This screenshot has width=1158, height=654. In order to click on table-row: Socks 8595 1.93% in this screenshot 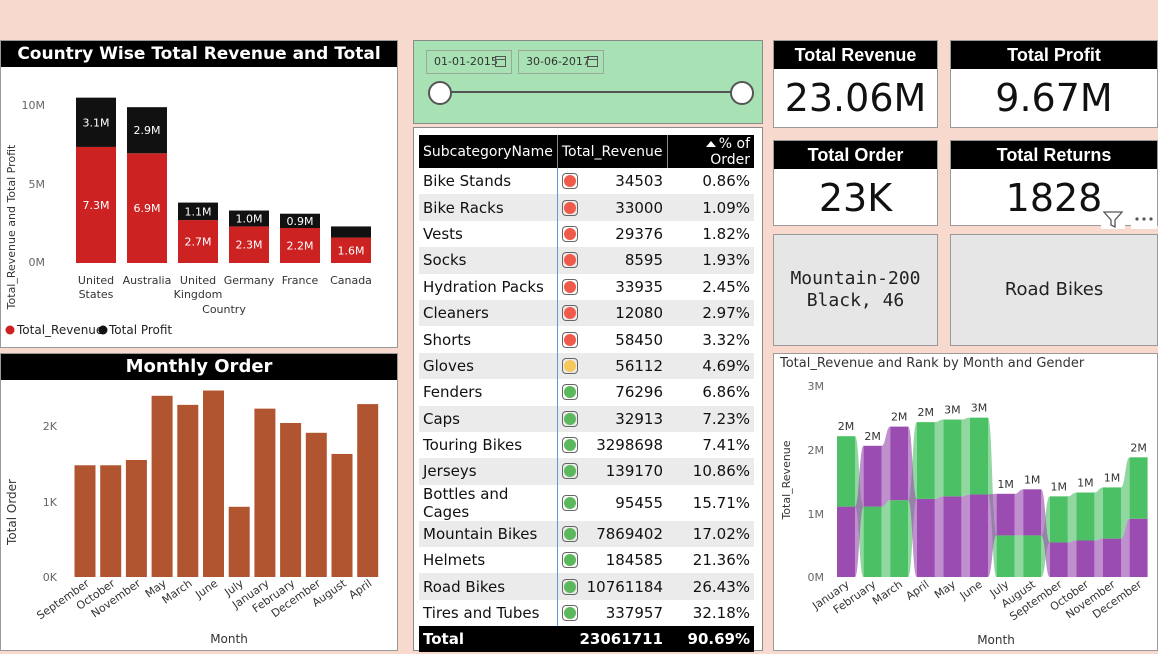, I will do `click(586, 260)`.